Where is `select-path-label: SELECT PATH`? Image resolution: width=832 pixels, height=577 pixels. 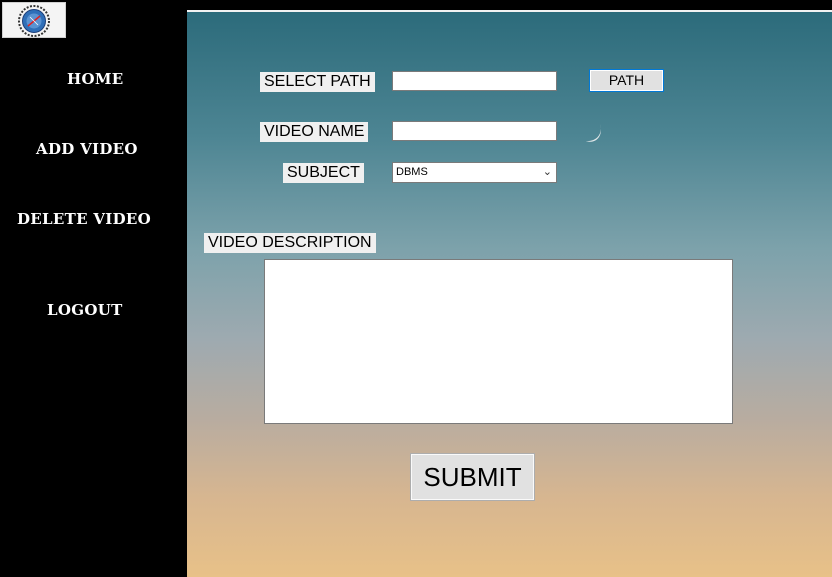 select-path-label: SELECT PATH is located at coordinates (317, 82).